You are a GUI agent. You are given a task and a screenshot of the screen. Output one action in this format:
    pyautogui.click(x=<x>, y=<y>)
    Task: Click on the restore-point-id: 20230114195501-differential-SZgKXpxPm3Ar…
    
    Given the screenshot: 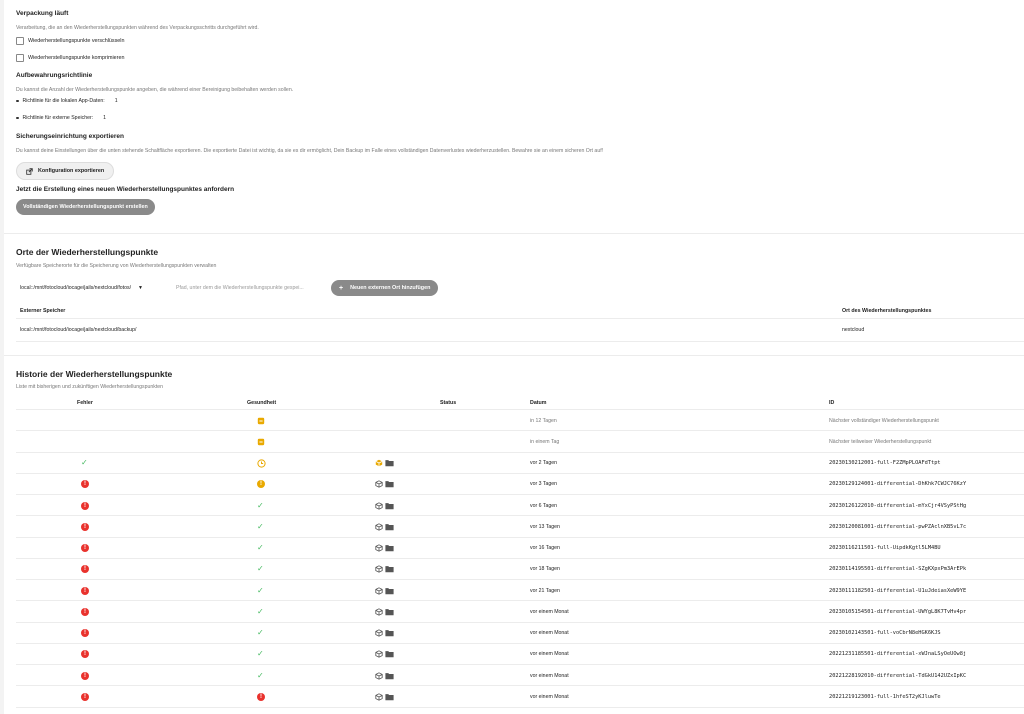 What is the action you would take?
    pyautogui.click(x=898, y=569)
    